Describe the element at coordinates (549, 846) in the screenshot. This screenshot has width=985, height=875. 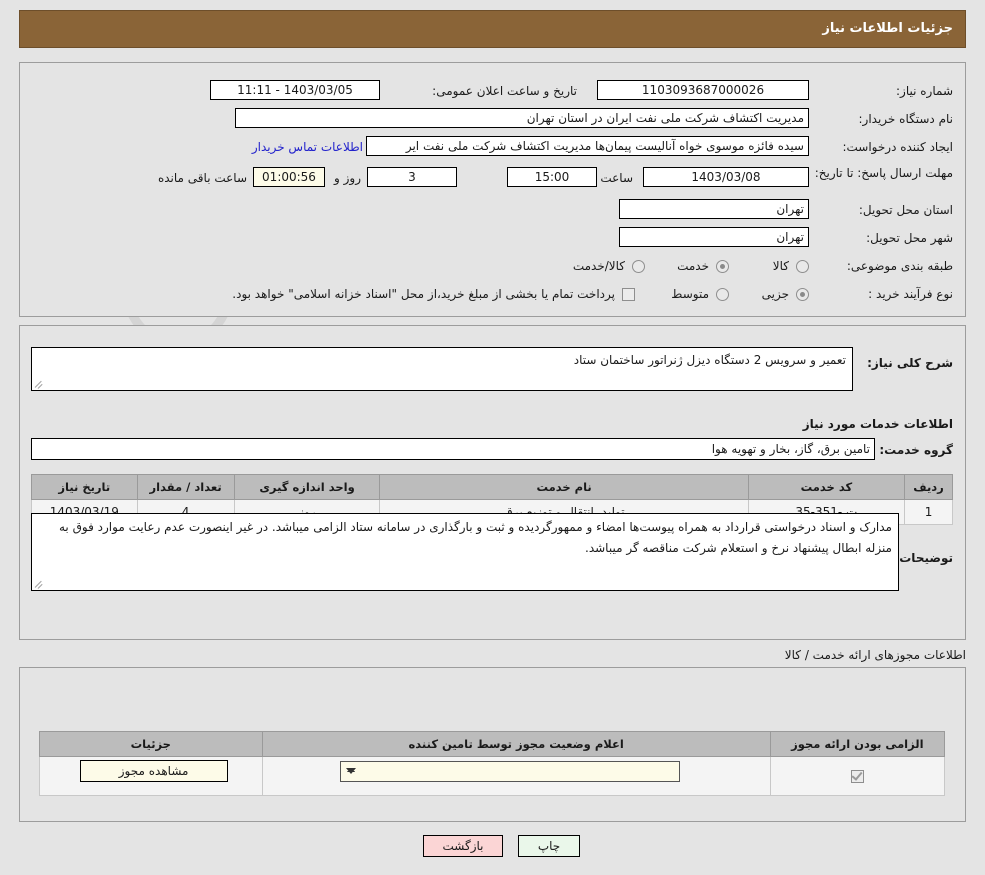
I see `print-button: چاپ` at that location.